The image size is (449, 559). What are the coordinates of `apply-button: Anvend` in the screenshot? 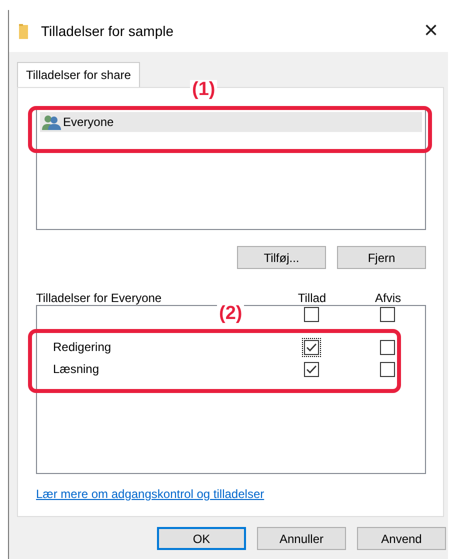 It's located at (401, 538).